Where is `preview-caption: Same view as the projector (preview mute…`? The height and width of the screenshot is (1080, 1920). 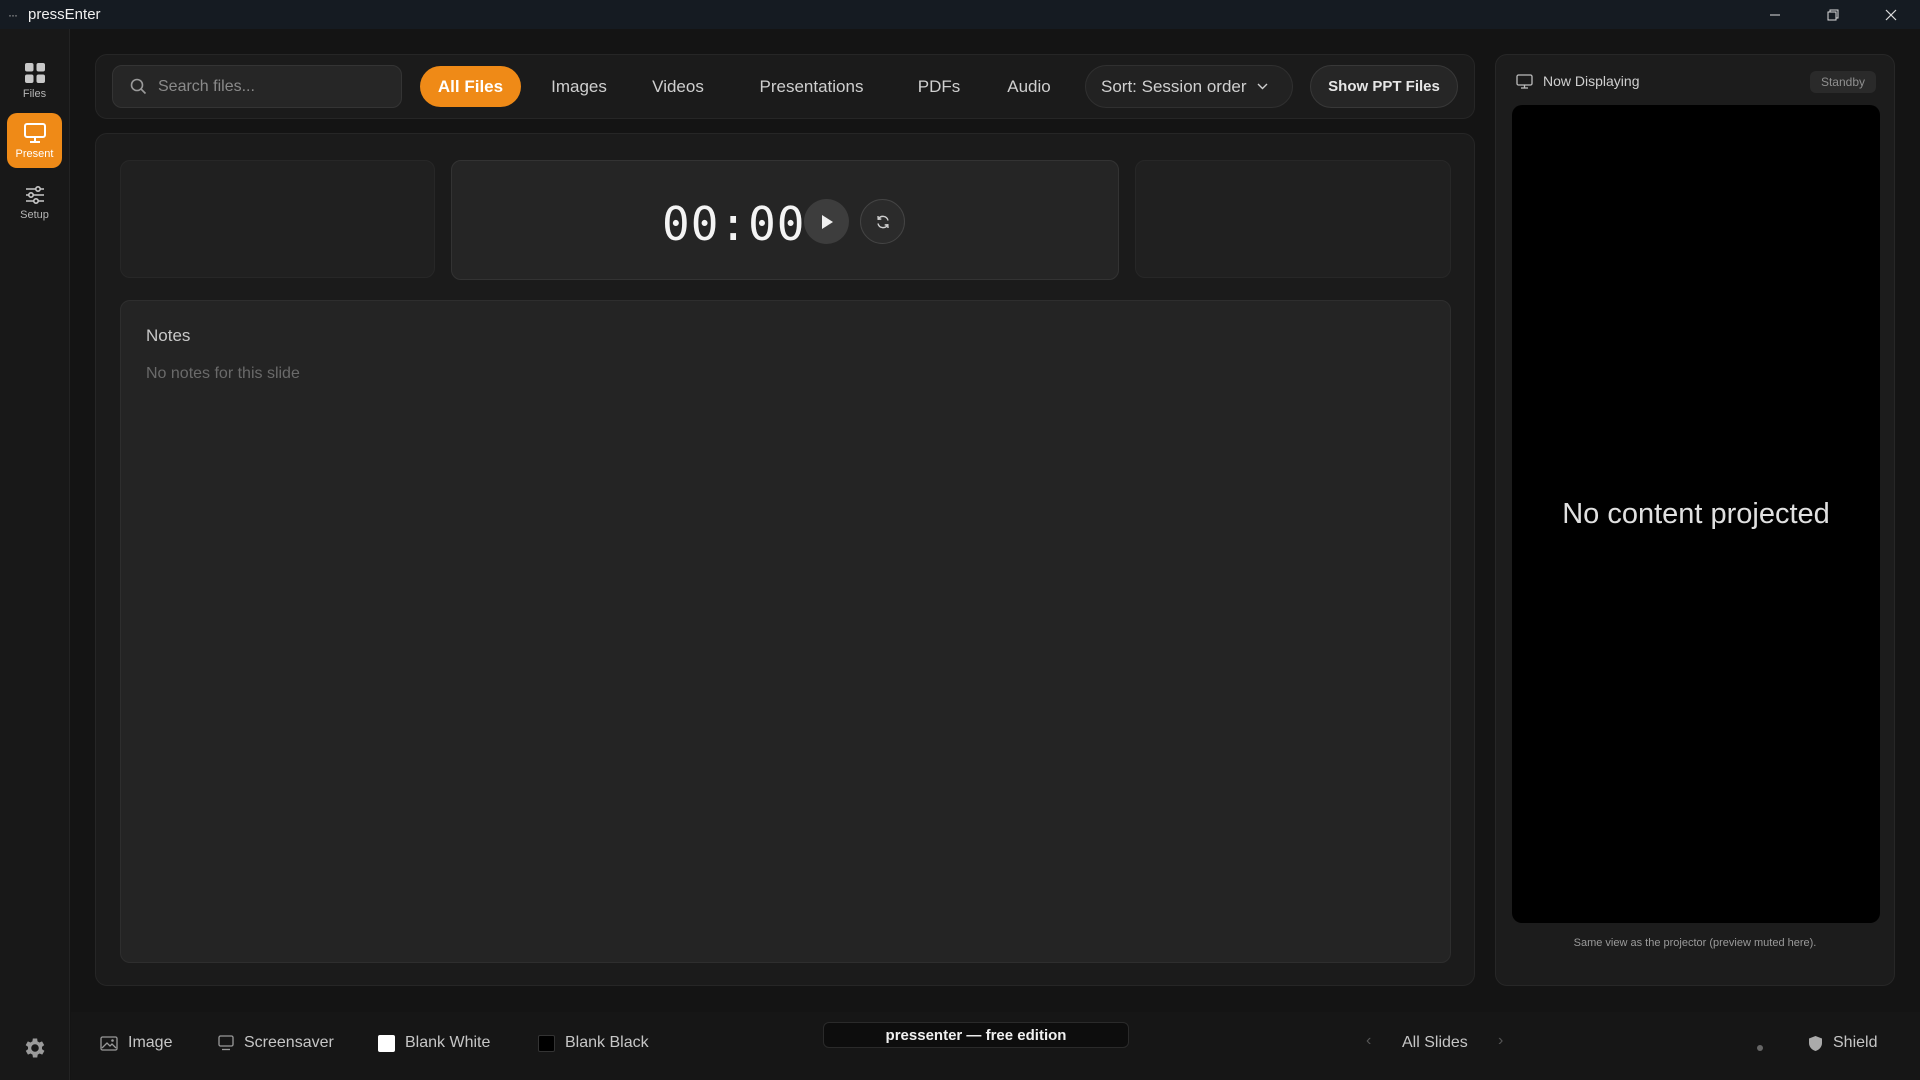 preview-caption: Same view as the projector (preview mute… is located at coordinates (1695, 943).